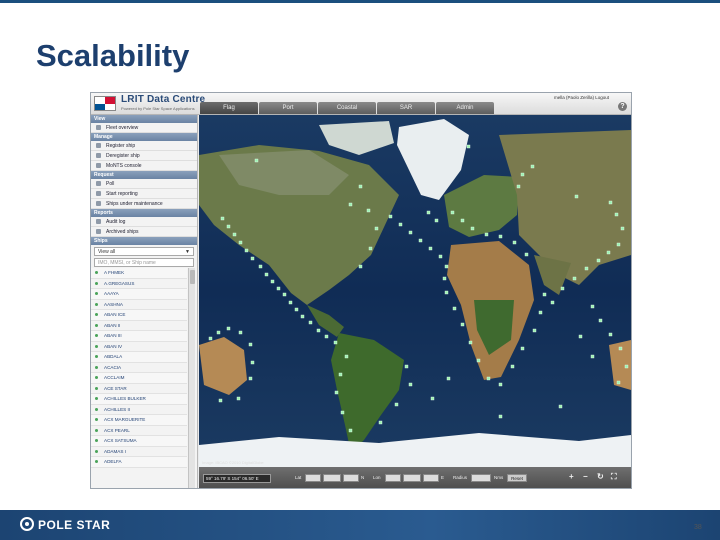 The width and height of the screenshot is (720, 540). I want to click on scrollbar-thumb, so click(192, 277).